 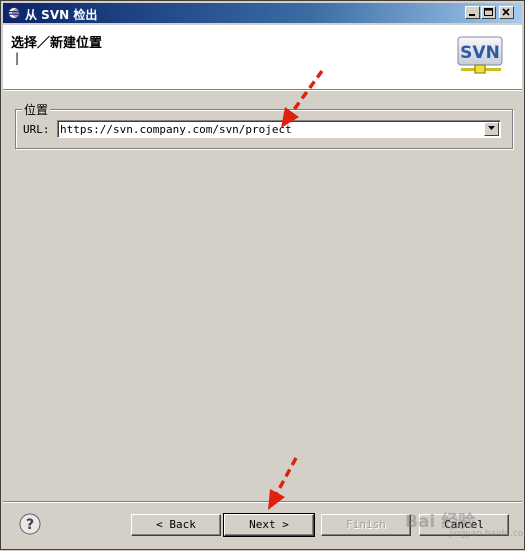 I want to click on annotation-arrows, so click(x=296, y=289).